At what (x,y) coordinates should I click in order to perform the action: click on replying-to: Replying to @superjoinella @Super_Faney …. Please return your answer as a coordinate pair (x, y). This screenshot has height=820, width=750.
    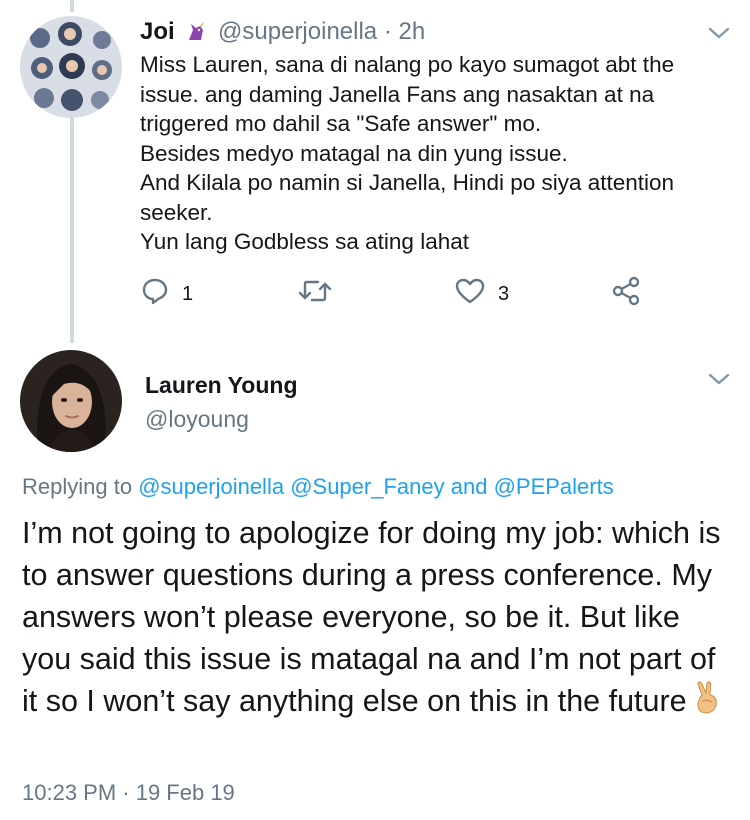
    Looking at the image, I should click on (318, 487).